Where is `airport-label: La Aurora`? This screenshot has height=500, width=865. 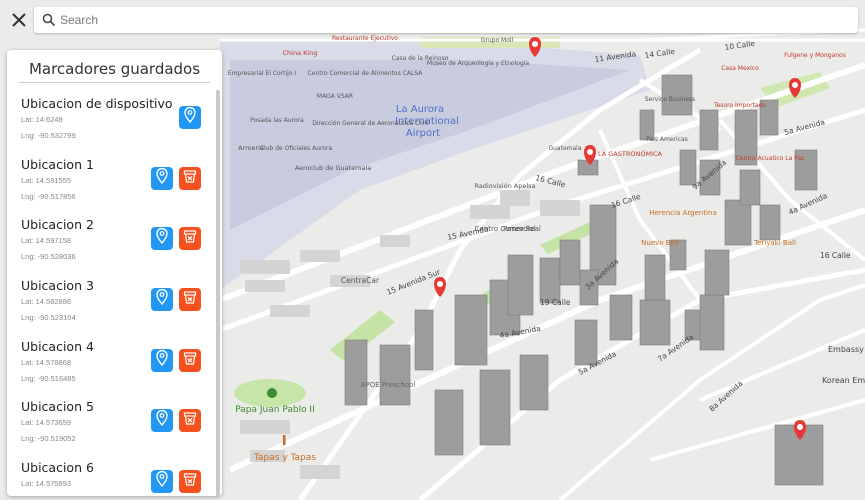
airport-label: La Aurora is located at coordinates (420, 109).